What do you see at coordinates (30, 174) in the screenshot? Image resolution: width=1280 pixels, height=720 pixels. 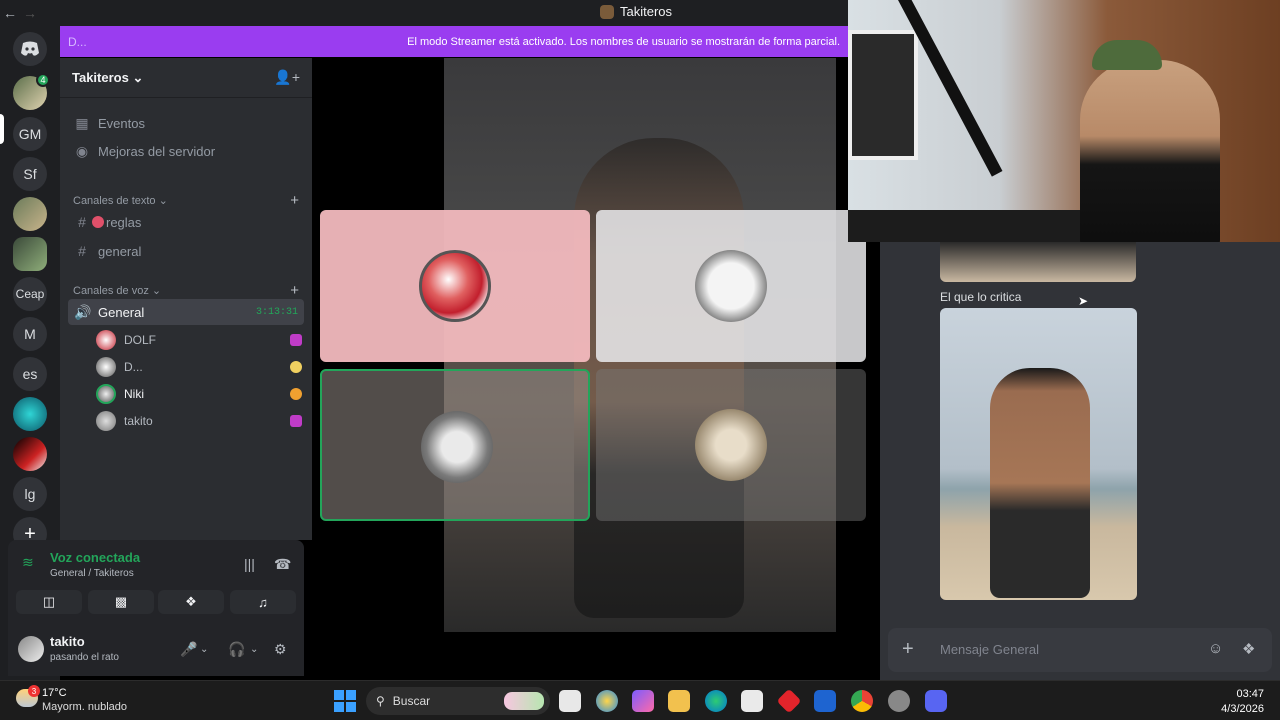 I see `server-sf: Sf` at bounding box center [30, 174].